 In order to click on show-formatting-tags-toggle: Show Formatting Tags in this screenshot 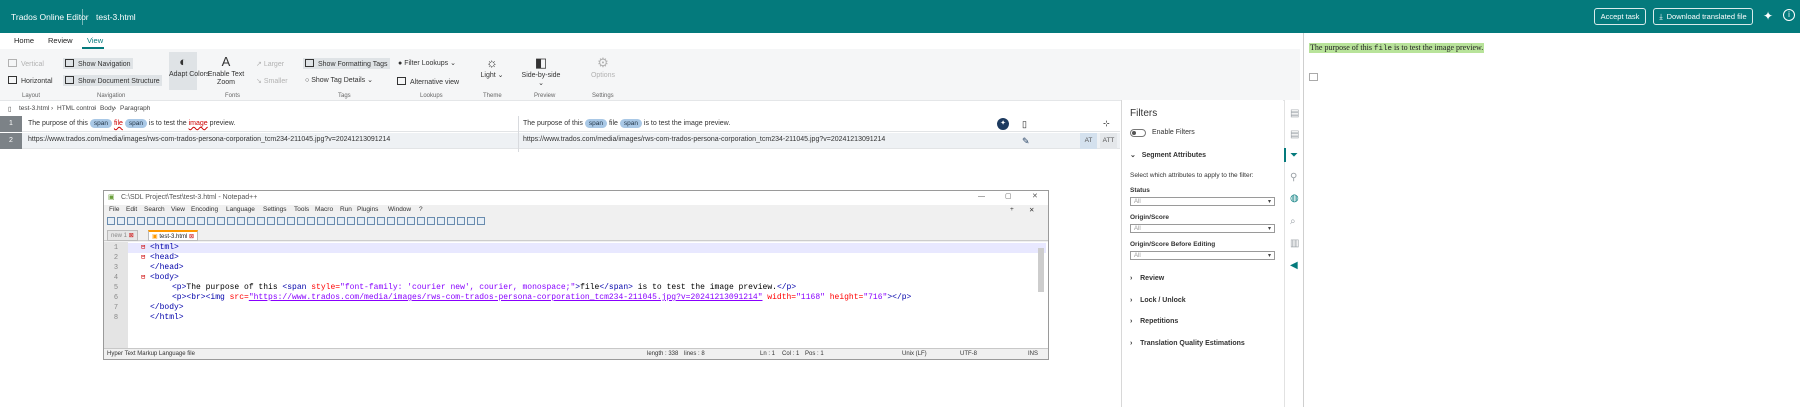, I will do `click(346, 63)`.